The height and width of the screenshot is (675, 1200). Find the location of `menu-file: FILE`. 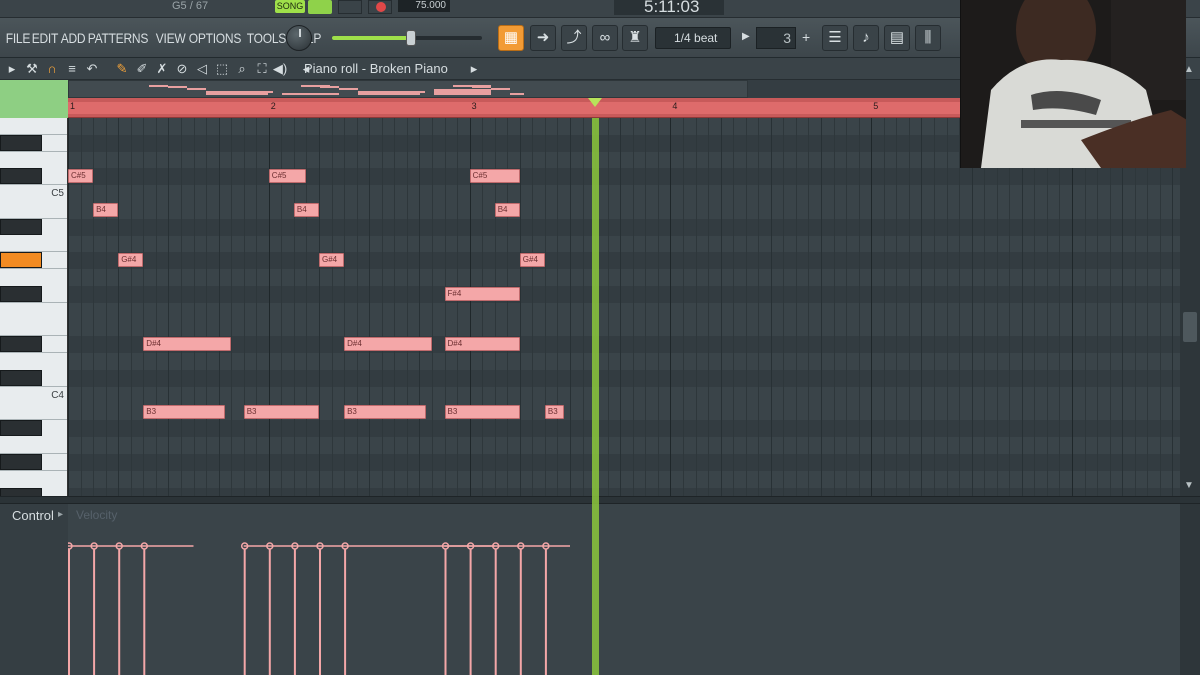

menu-file: FILE is located at coordinates (18, 38).